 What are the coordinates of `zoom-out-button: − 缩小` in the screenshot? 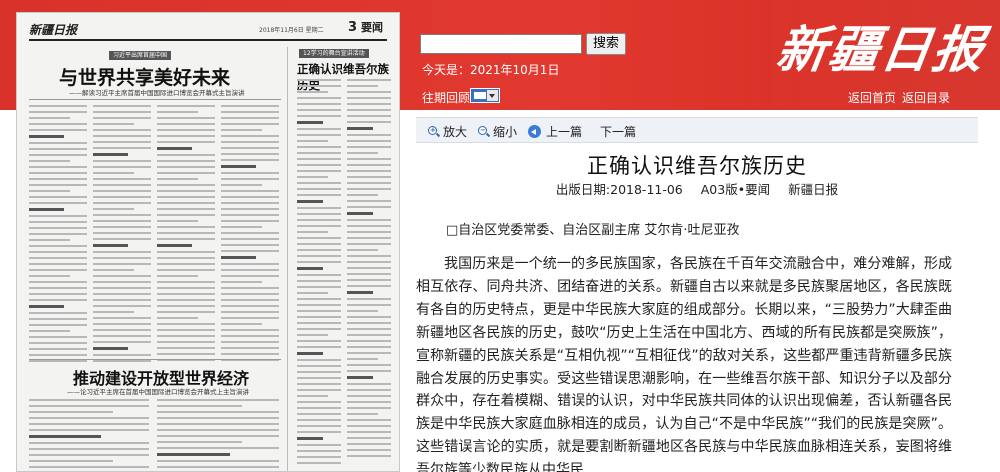 It's located at (497, 131).